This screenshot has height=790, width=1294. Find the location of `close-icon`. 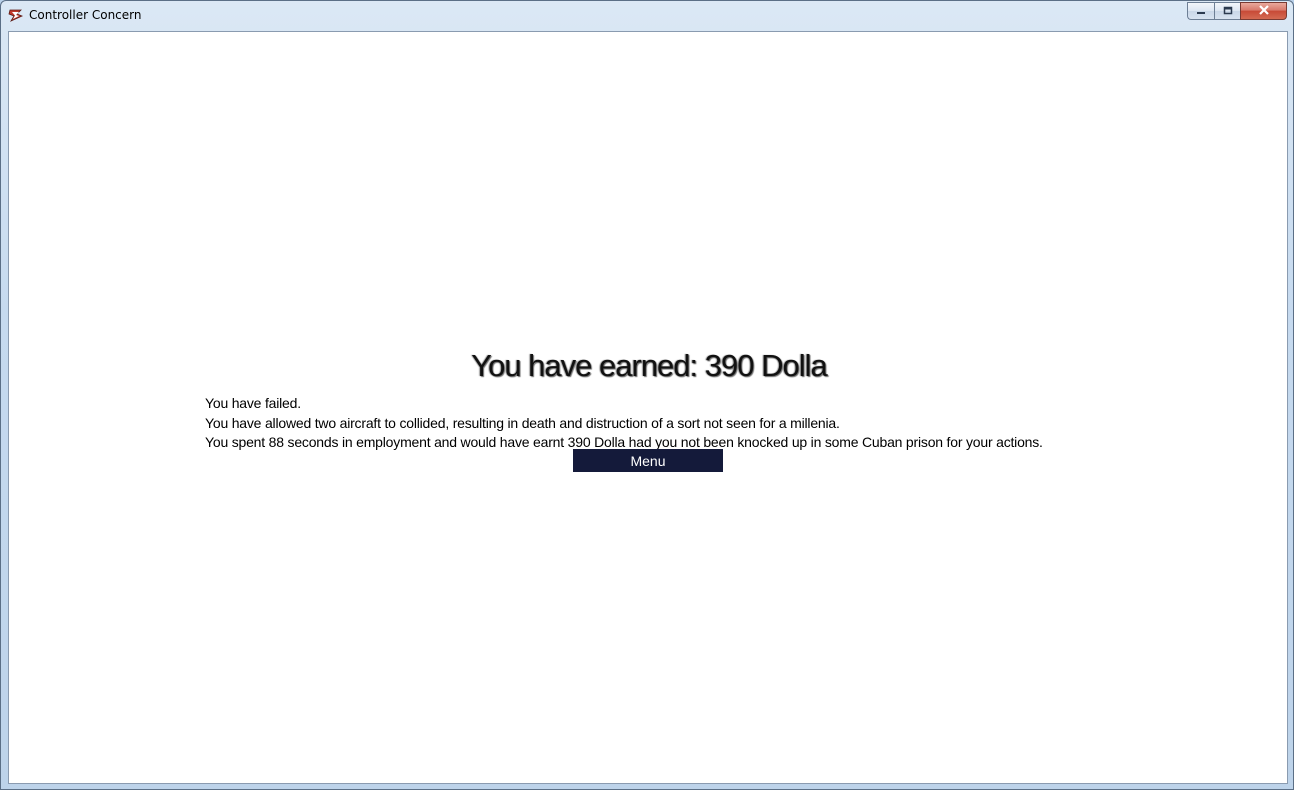

close-icon is located at coordinates (1264, 11).